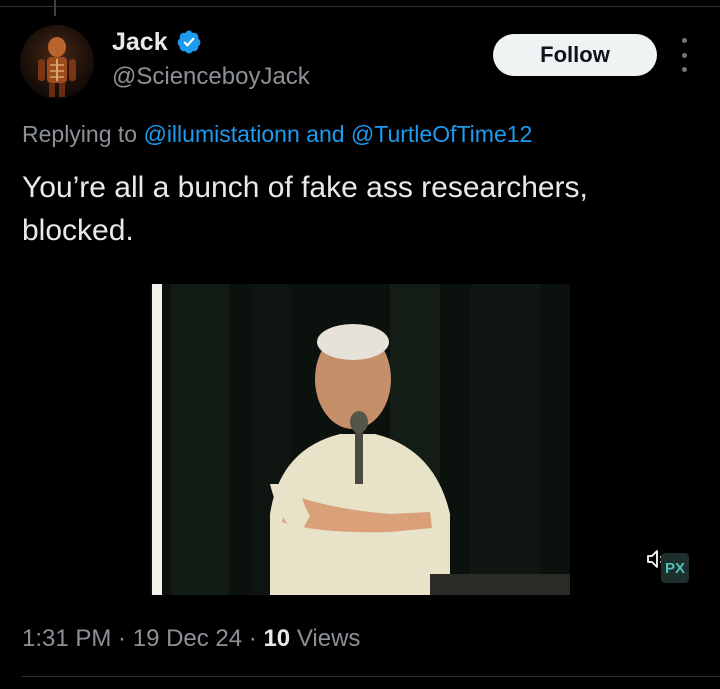 This screenshot has width=720, height=689. What do you see at coordinates (66, 638) in the screenshot?
I see `tweet-time: 1:31 PM` at bounding box center [66, 638].